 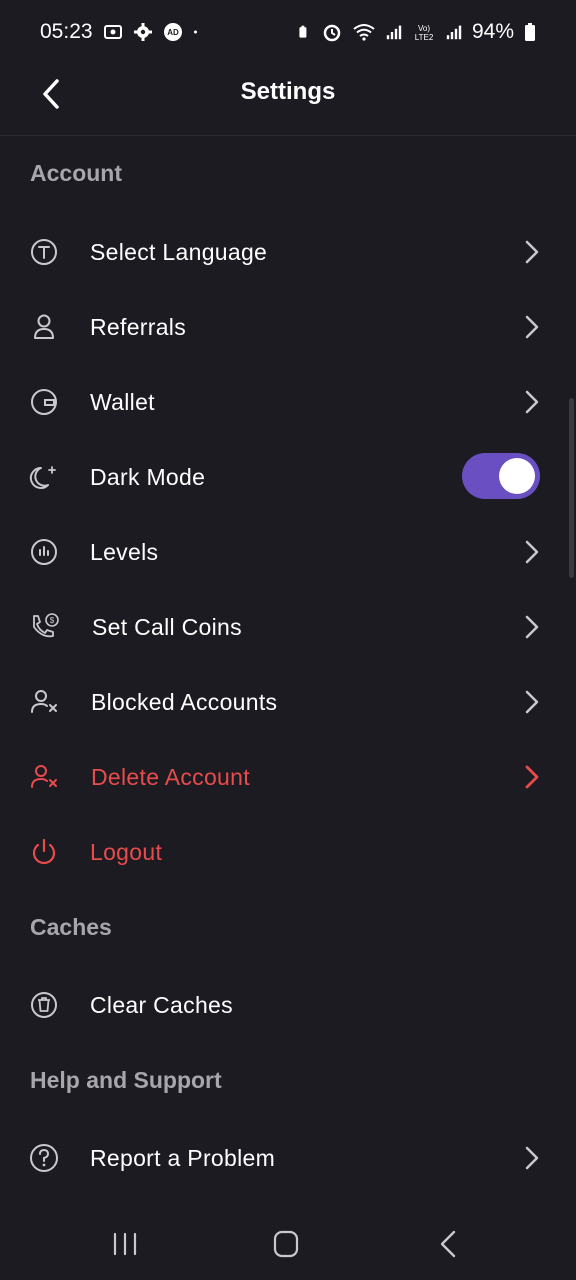 I want to click on call-coins-icon: $, so click(x=46, y=625).